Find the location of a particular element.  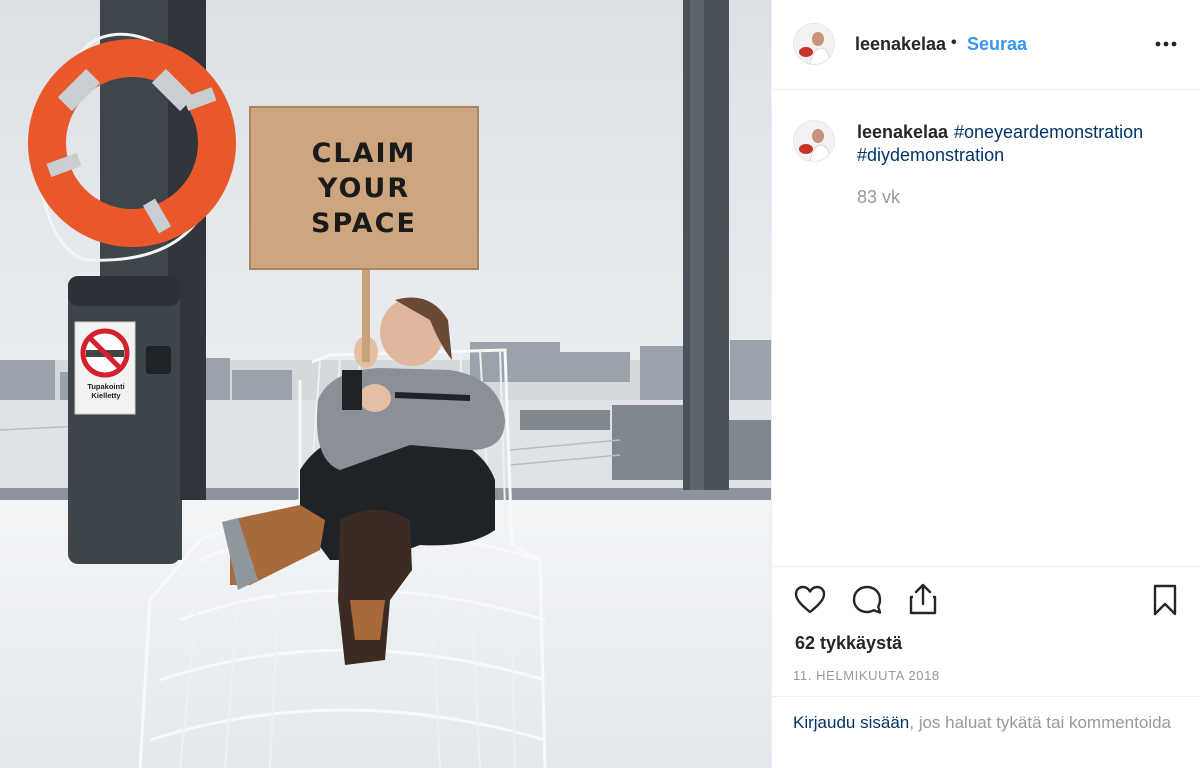

follow-button: Seuraa is located at coordinates (997, 44).